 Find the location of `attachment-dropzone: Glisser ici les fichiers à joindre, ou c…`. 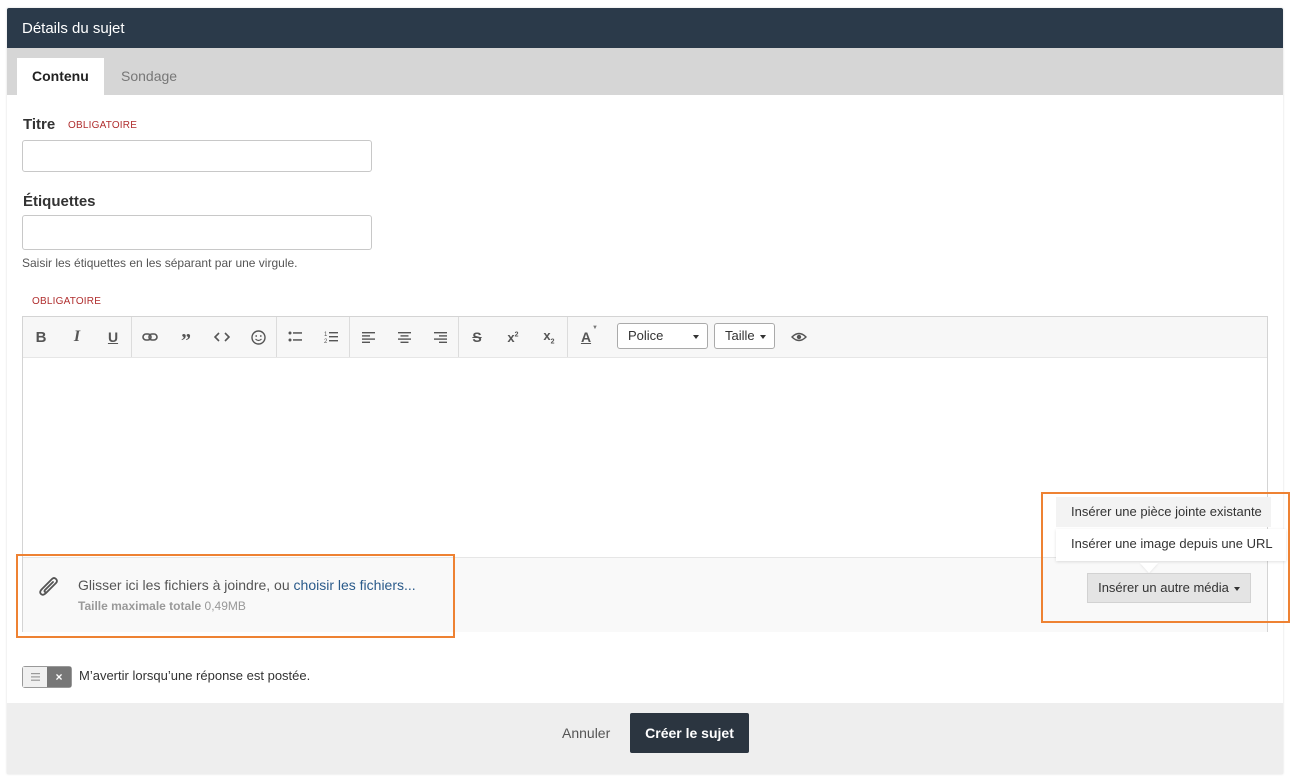

attachment-dropzone: Glisser ici les fichiers à joindre, ou c… is located at coordinates (645, 594).